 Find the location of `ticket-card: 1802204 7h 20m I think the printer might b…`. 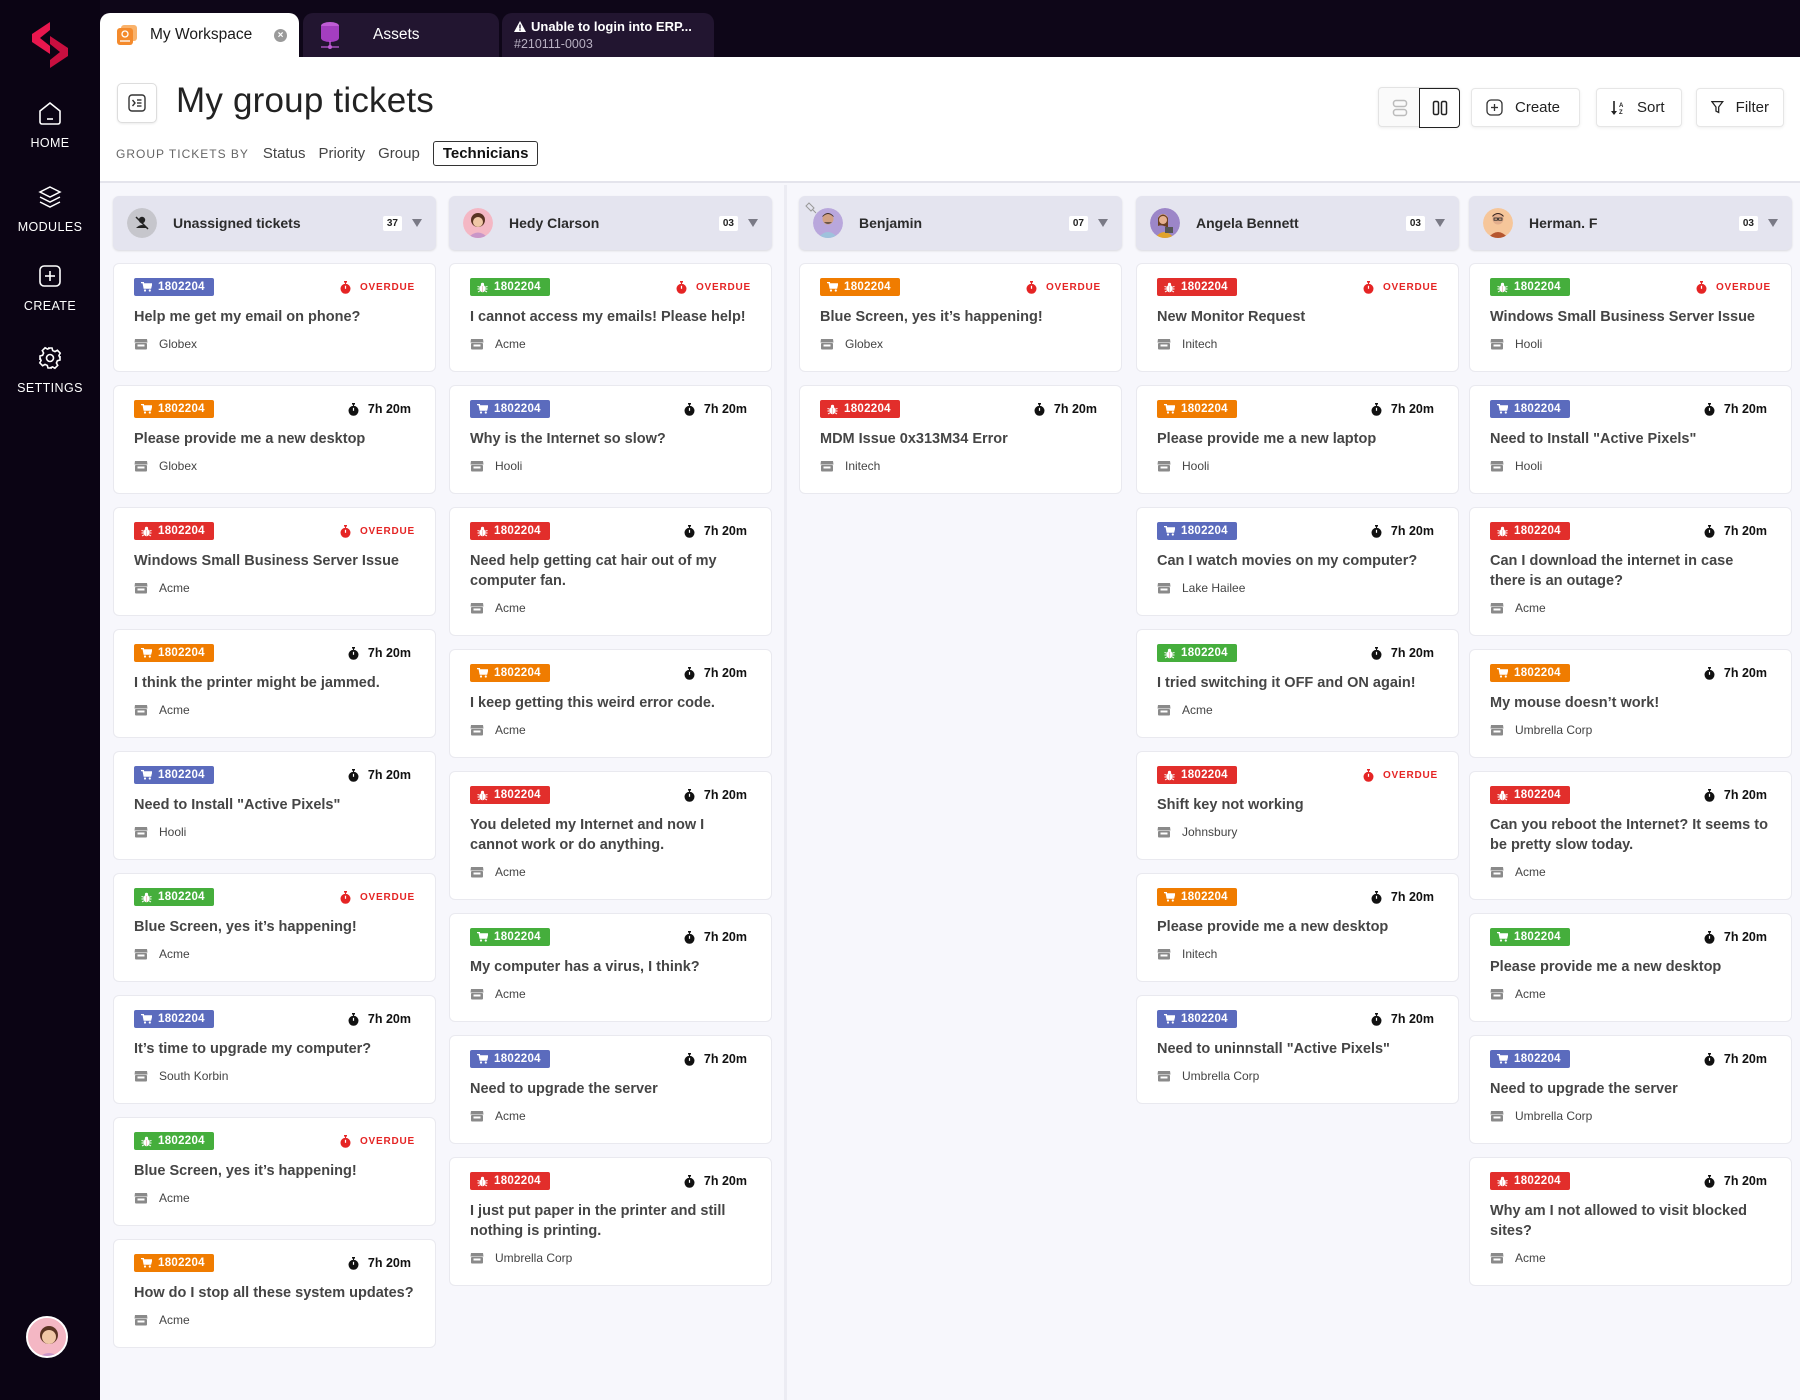

ticket-card: 1802204 7h 20m I think the printer might b… is located at coordinates (274, 683).